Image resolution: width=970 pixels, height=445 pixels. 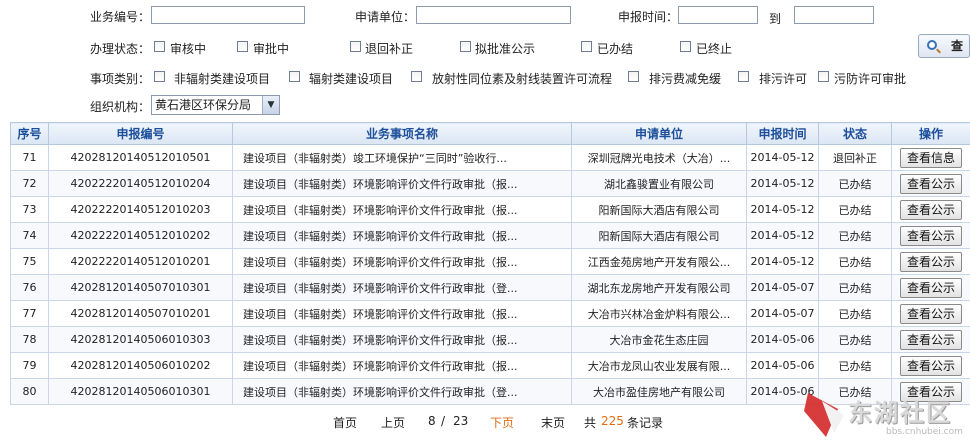 I want to click on type-option-label: 排污费减免缓, so click(x=685, y=79).